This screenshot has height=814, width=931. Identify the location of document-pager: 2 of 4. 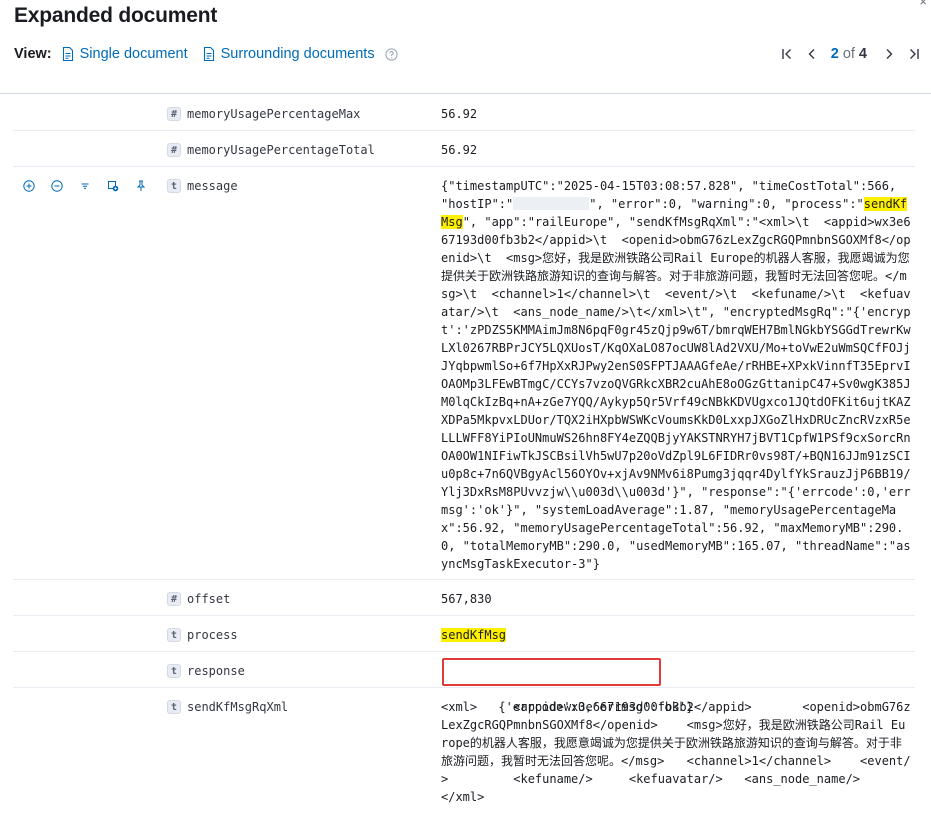
(849, 54).